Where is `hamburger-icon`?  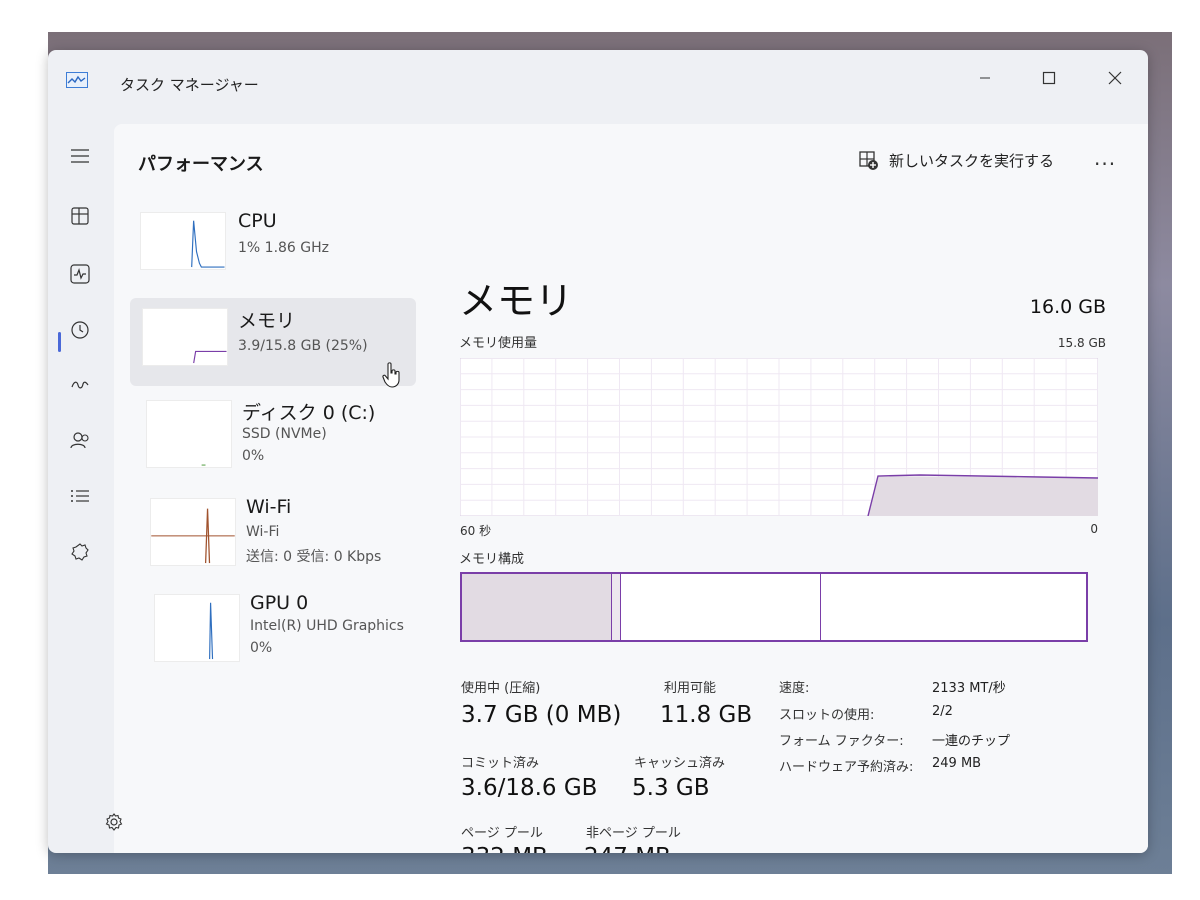 hamburger-icon is located at coordinates (80, 156).